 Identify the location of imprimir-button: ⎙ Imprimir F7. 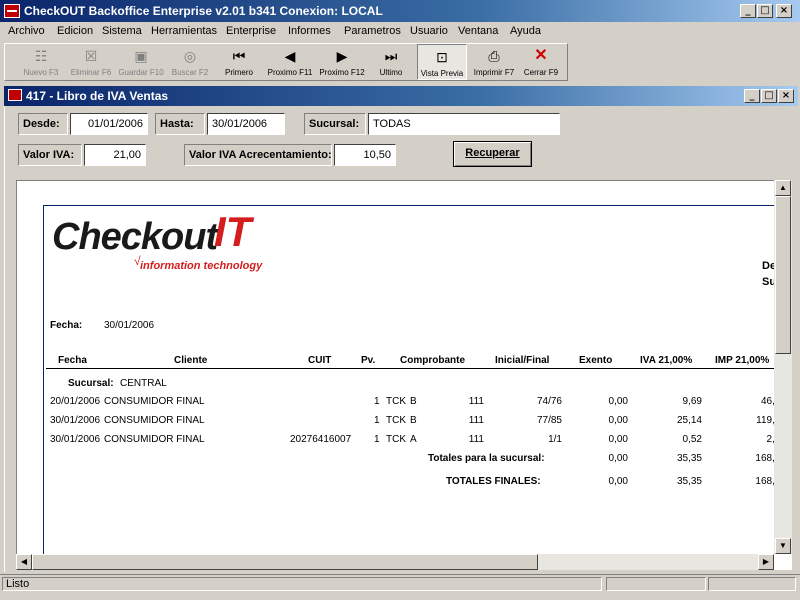
(494, 62).